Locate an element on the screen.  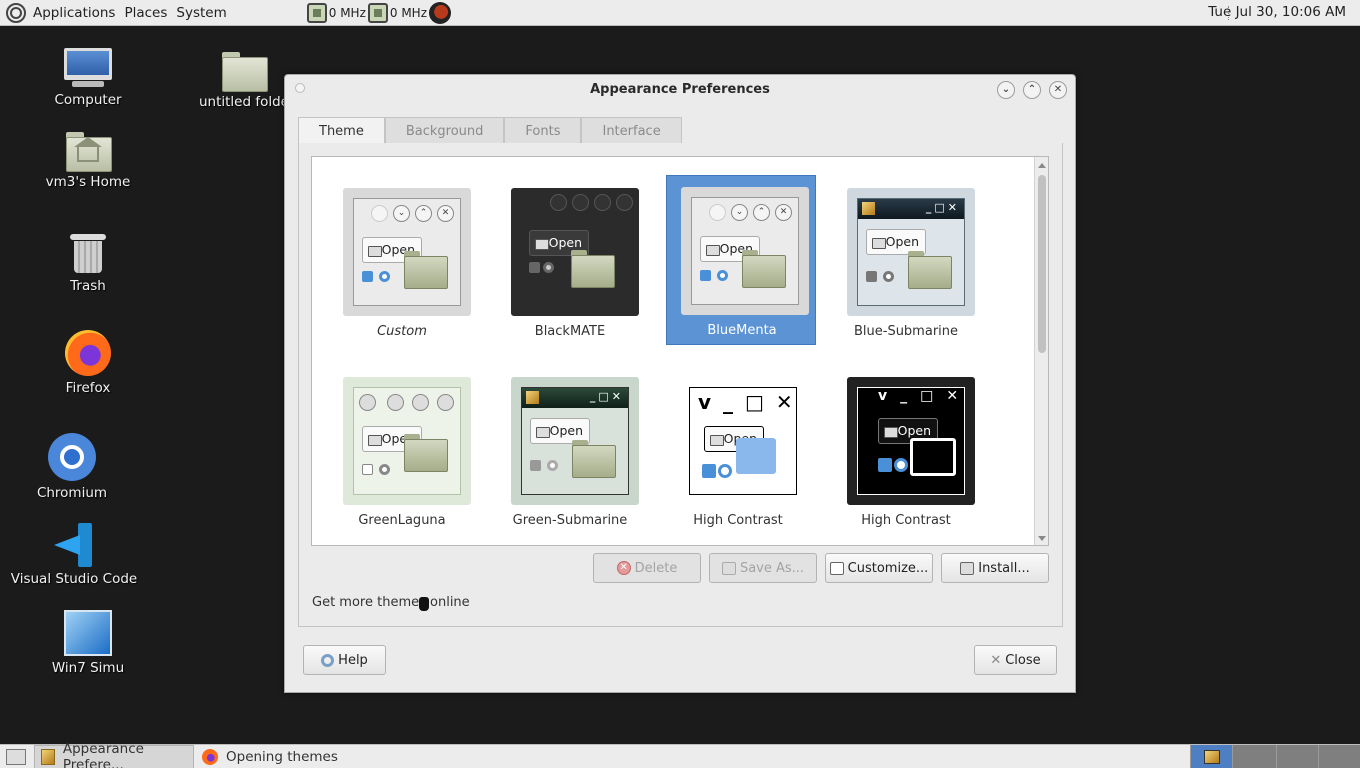
desktop-icon-firefox: Firefox is located at coordinates (88, 363).